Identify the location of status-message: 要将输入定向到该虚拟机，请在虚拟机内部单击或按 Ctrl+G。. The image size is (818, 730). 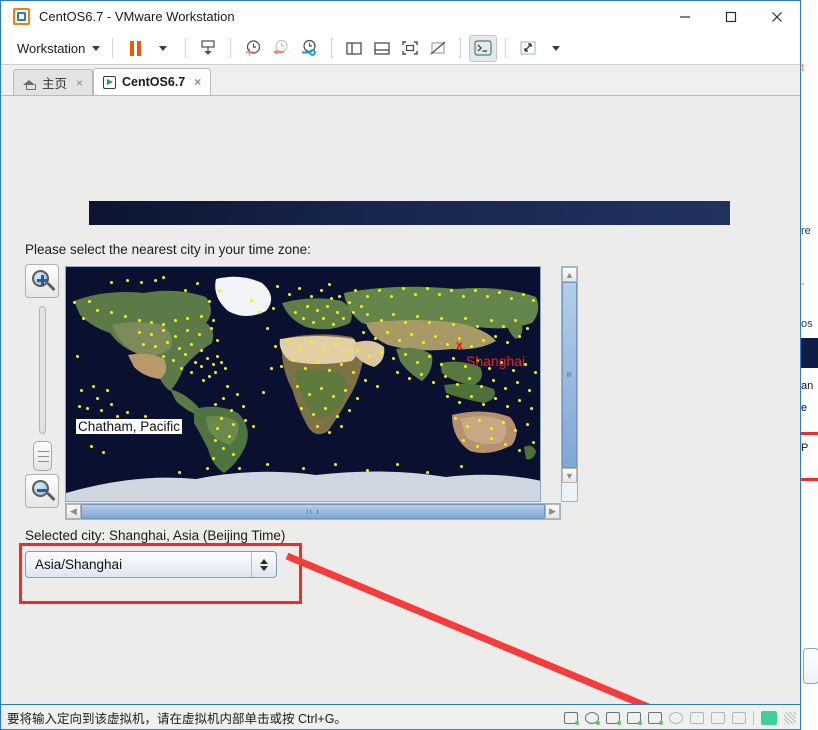
(177, 718).